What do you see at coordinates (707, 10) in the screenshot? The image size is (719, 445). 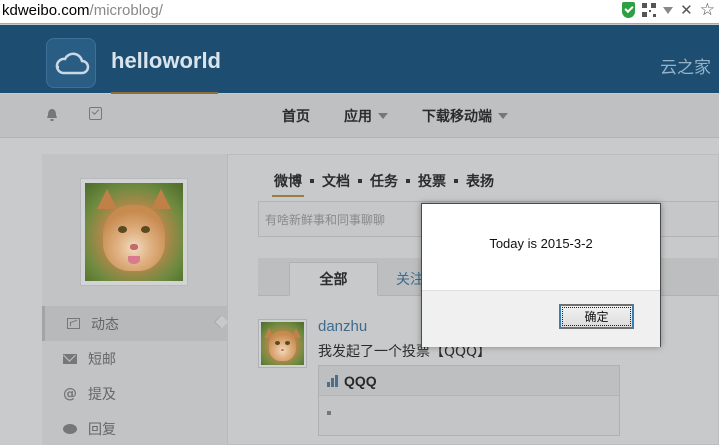 I see `star-icon: ☆` at bounding box center [707, 10].